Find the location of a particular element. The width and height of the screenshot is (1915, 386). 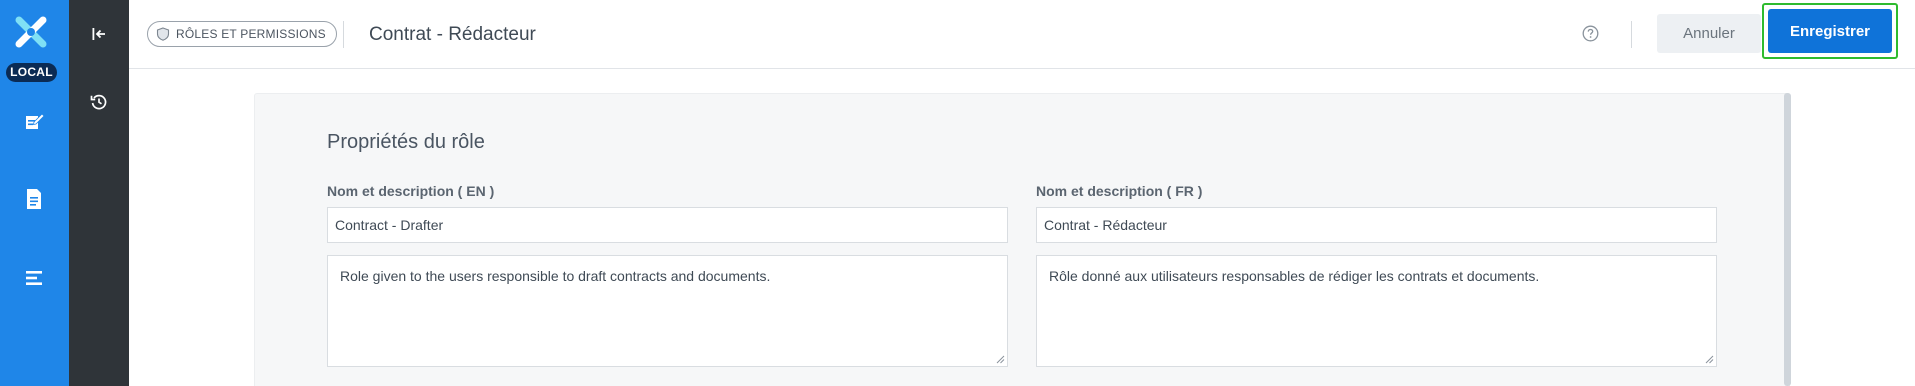

rail-item-document is located at coordinates (34, 199).